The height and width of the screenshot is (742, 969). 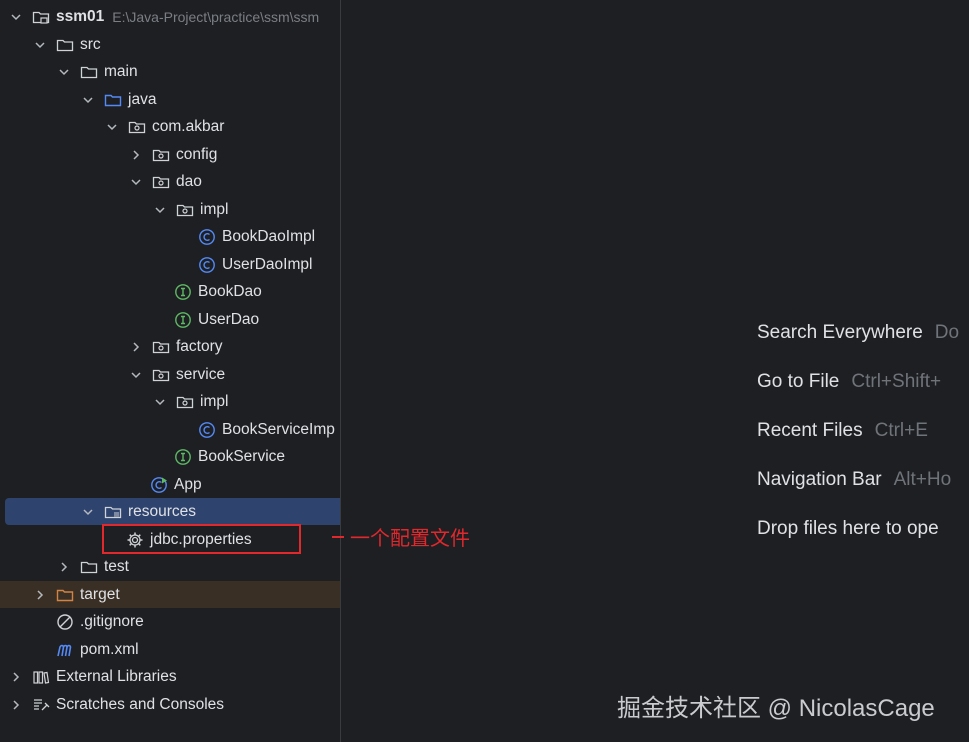 I want to click on tree-node-ssm01: ssm01 E:\Java-Project\practice\ssm\ssm, so click(x=170, y=16).